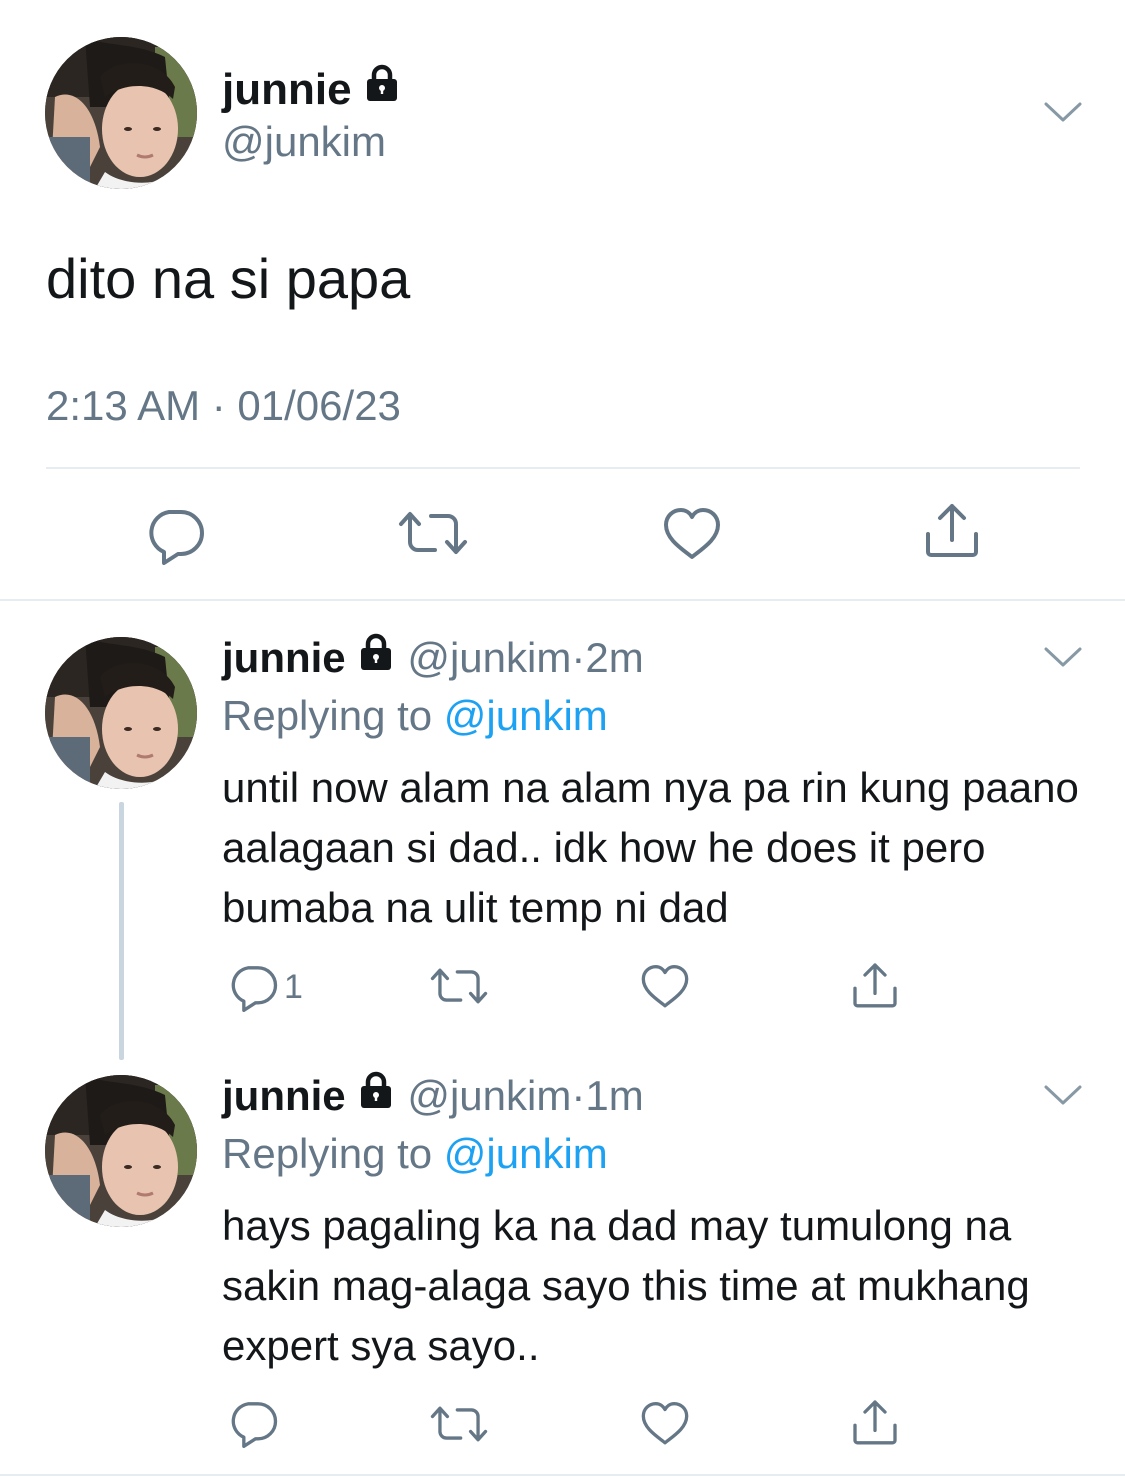 The width and height of the screenshot is (1125, 1477). I want to click on thread-line, so click(121, 931).